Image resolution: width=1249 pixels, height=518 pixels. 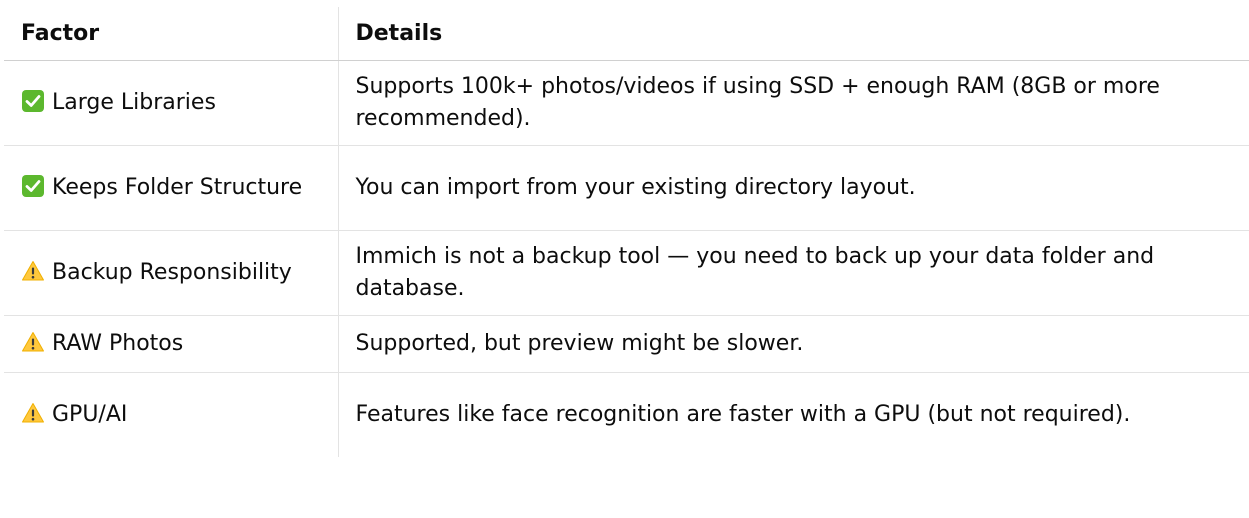 What do you see at coordinates (793, 34) in the screenshot?
I see `header-details: Details` at bounding box center [793, 34].